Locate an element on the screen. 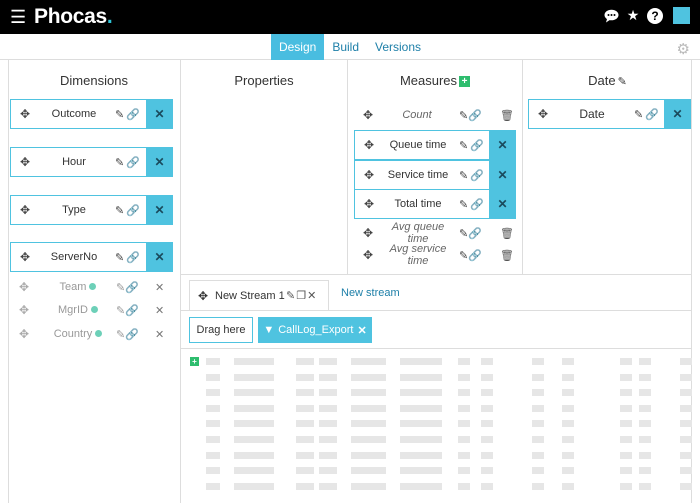  star-icon: ★ is located at coordinates (633, 15).